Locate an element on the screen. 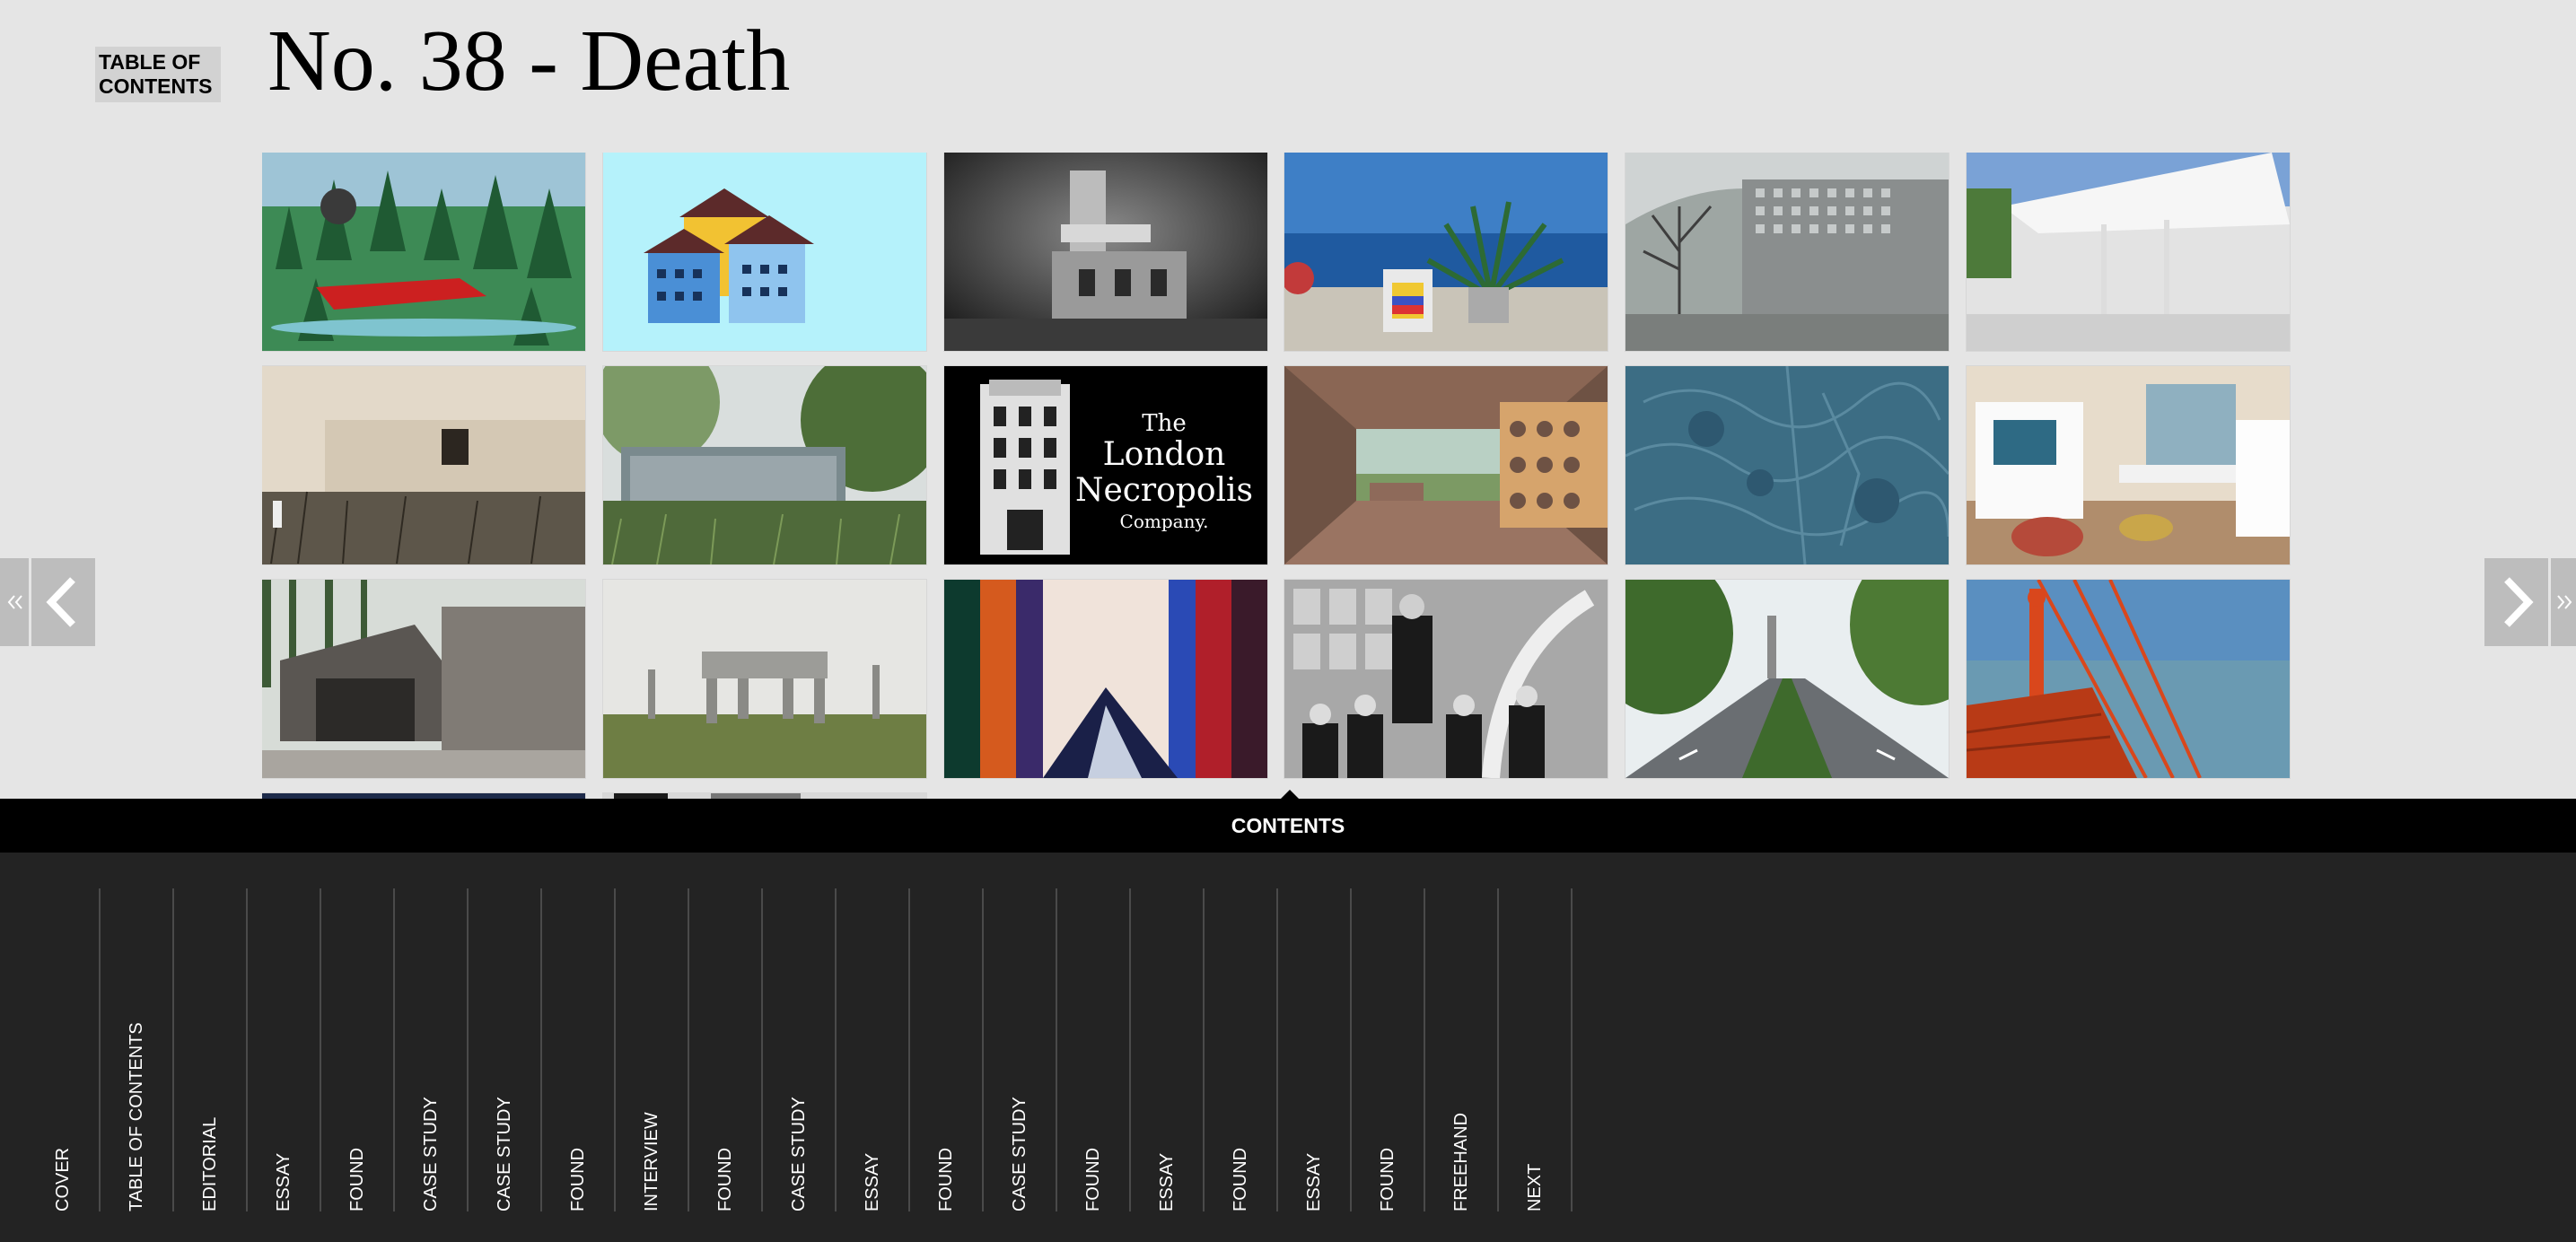  kids-room-icon is located at coordinates (2128, 465).